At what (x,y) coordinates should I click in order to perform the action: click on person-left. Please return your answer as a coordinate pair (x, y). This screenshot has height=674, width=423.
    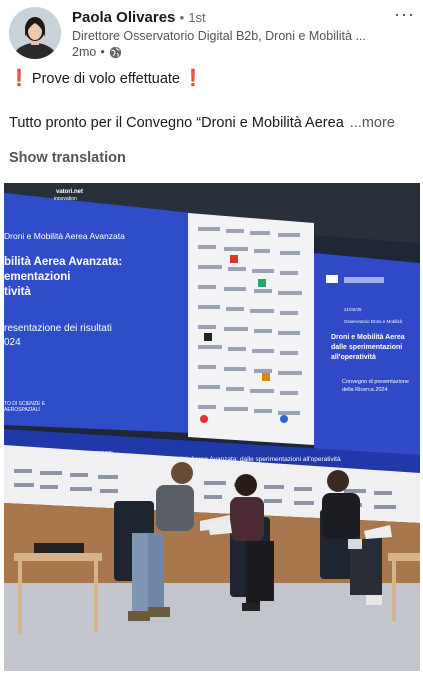
    Looking at the image, I should click on (182, 473).